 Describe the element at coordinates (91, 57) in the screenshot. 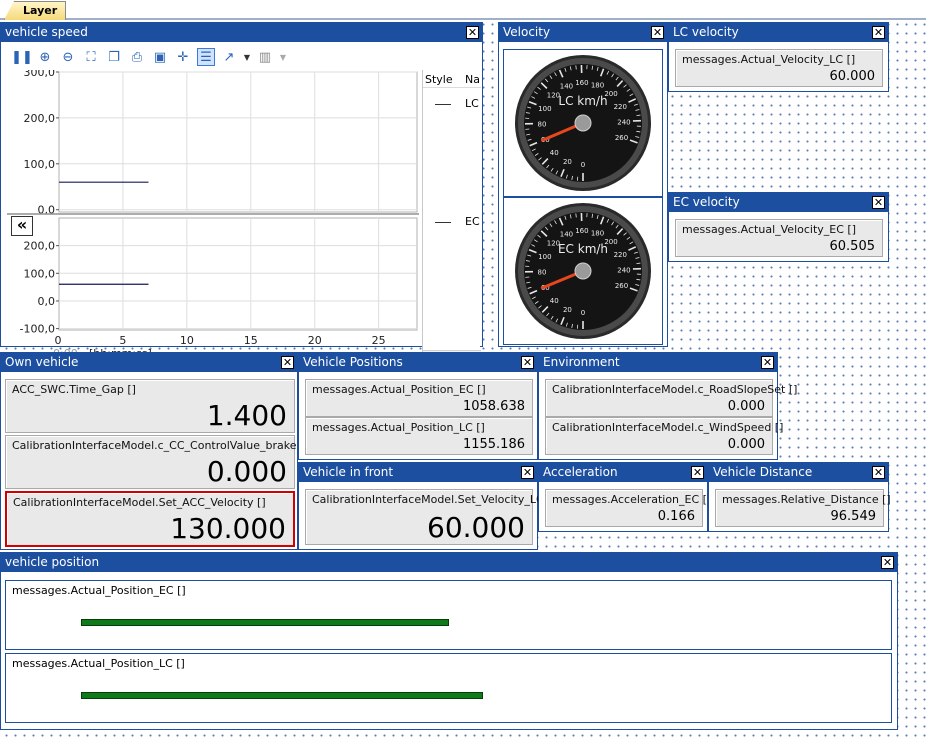

I see `fit-icon: ⛶` at that location.